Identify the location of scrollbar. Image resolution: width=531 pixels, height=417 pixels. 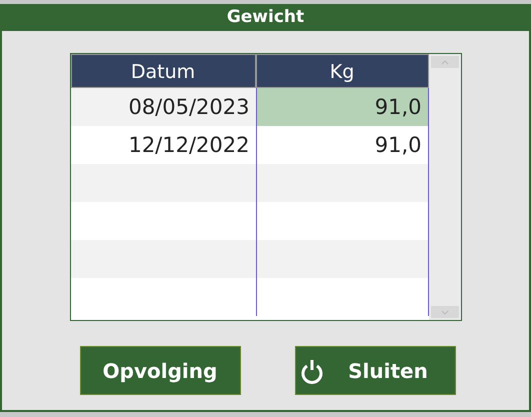
(444, 187).